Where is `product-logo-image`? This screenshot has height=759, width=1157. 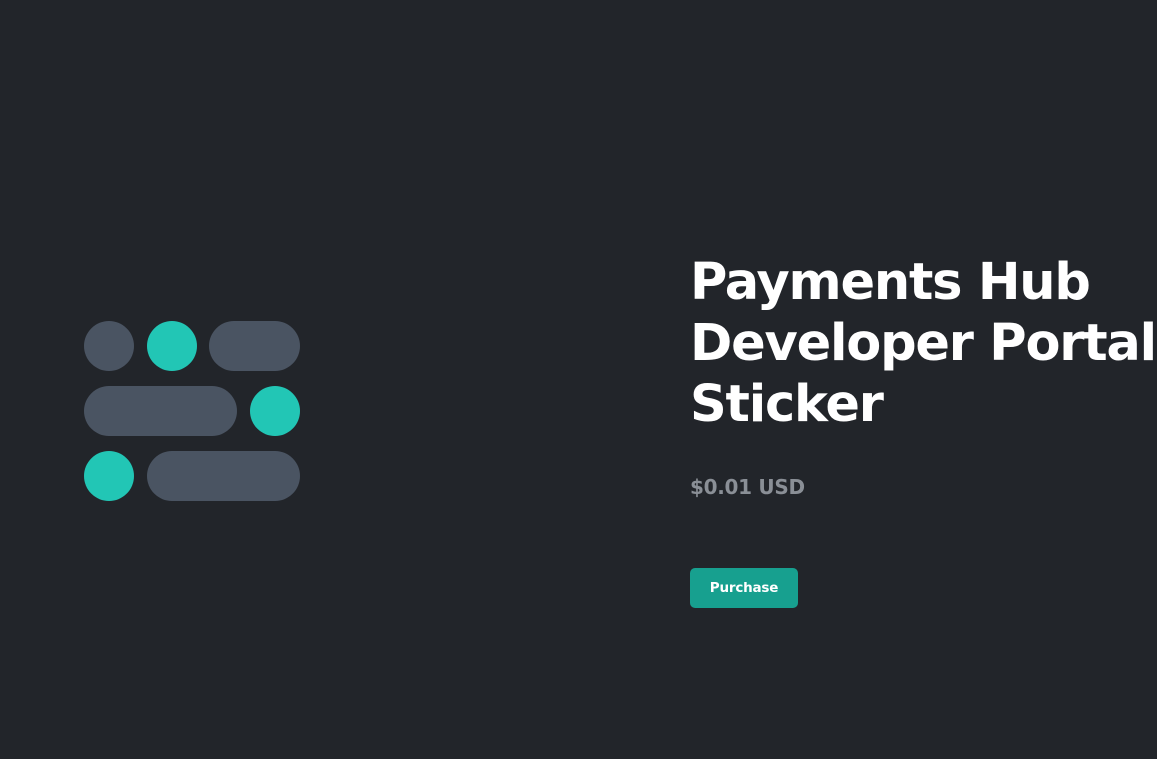
product-logo-image is located at coordinates (192, 411).